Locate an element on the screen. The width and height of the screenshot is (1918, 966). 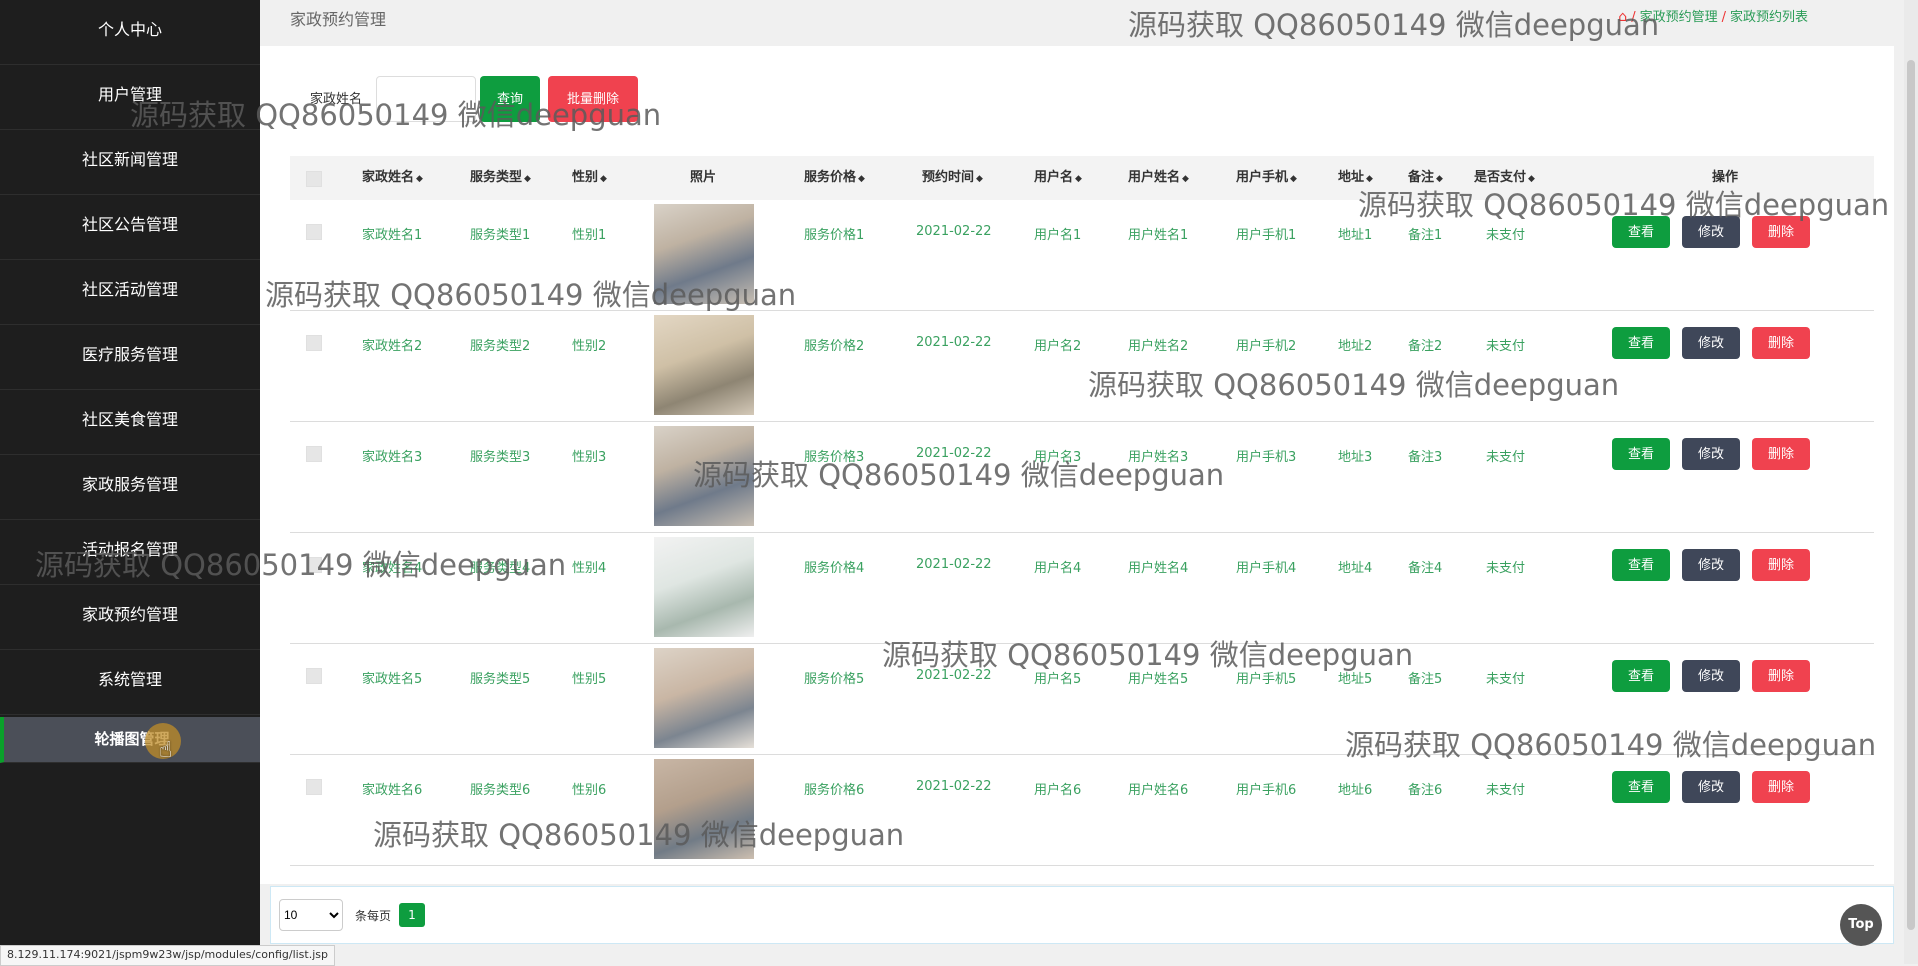
column-header: 是否支付 ◆ is located at coordinates (1504, 178).